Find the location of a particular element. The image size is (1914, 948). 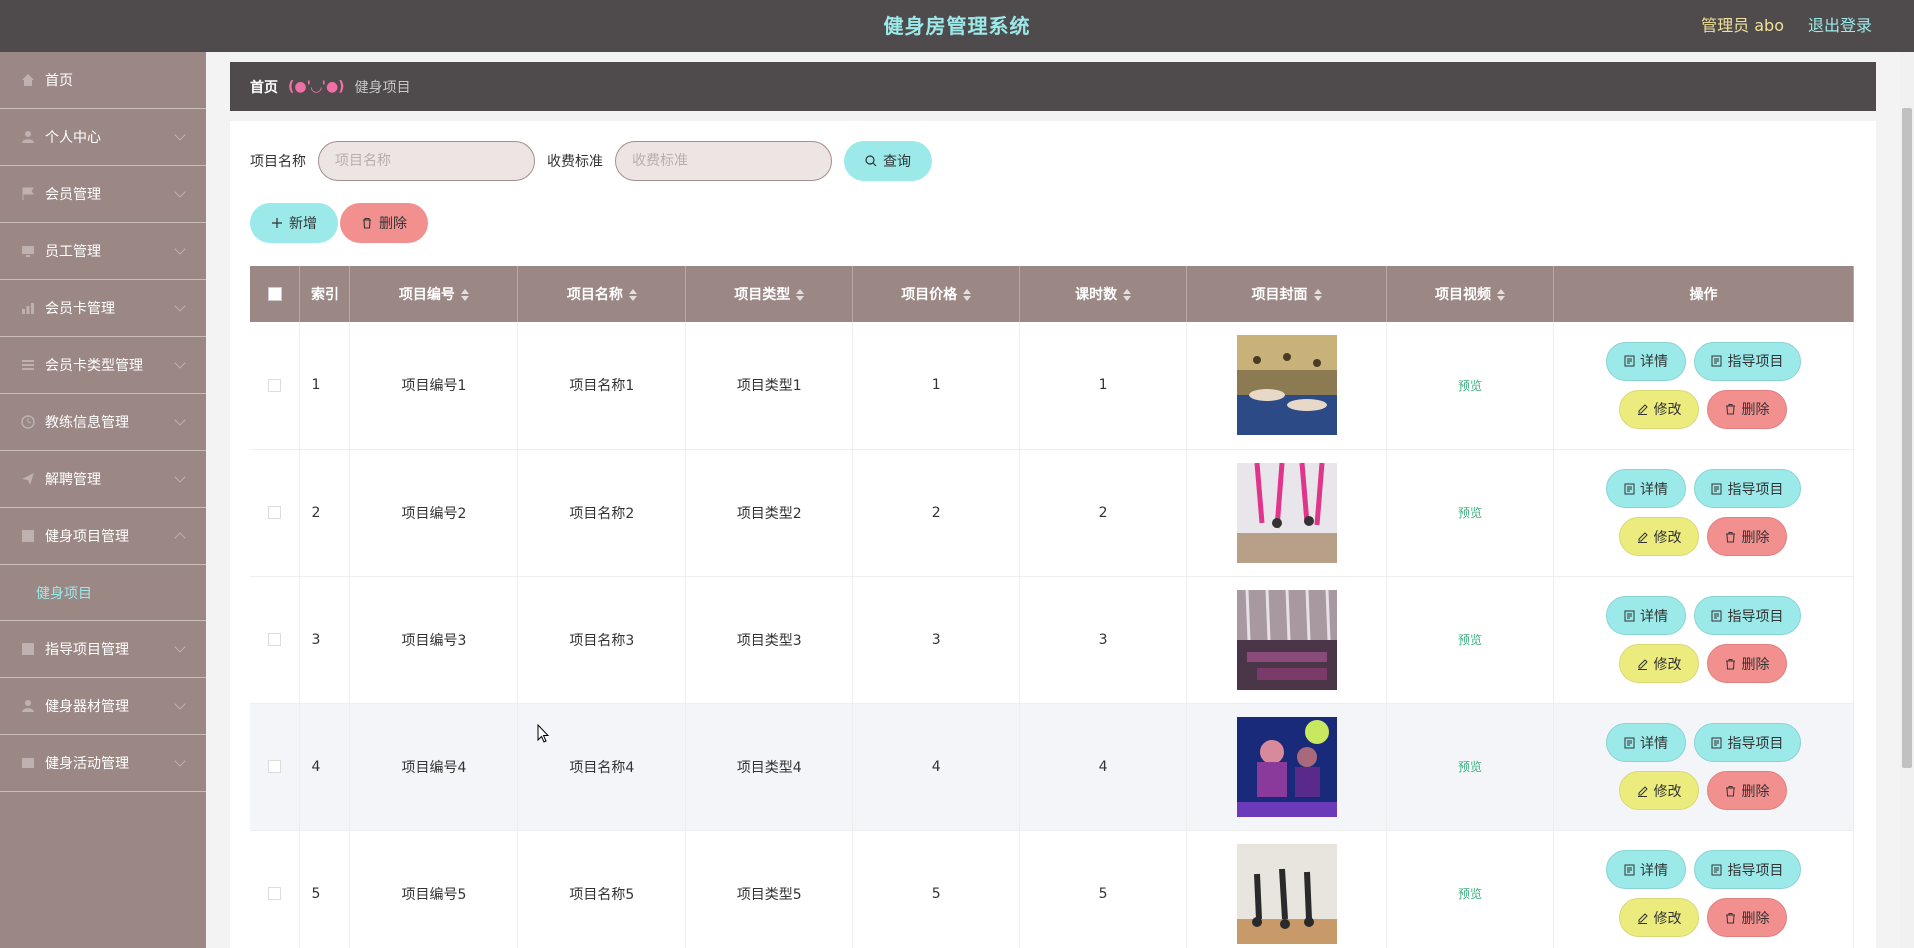

page-scrollbar is located at coordinates (1907, 500).